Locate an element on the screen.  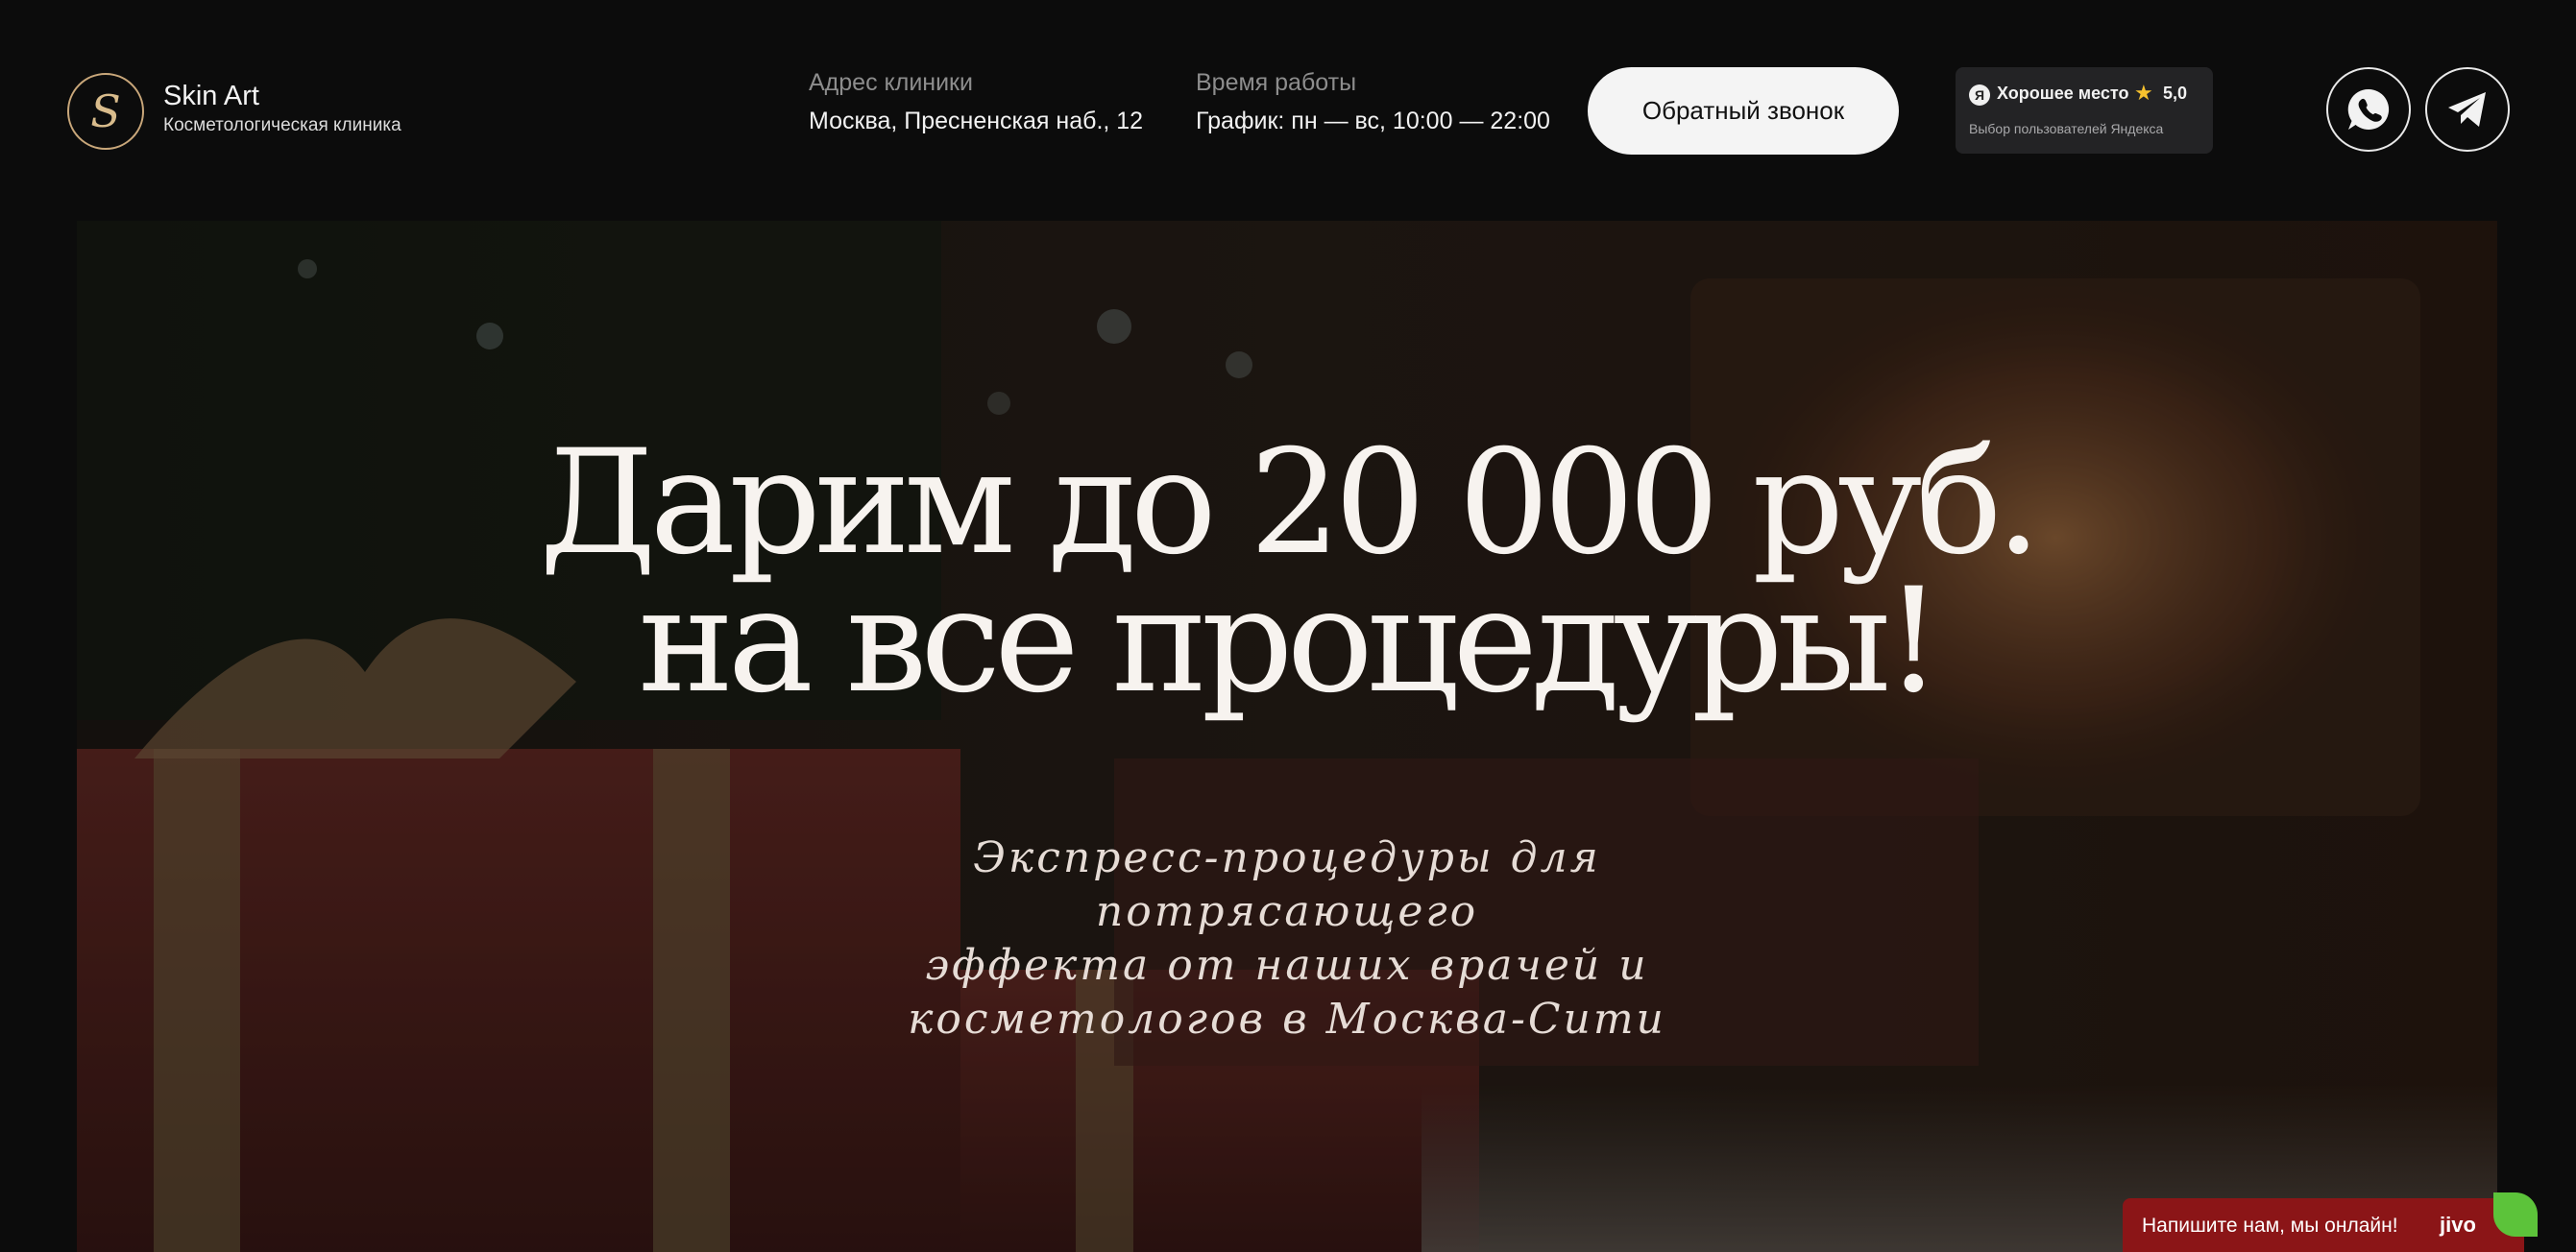
telegram-icon is located at coordinates (2467, 109).